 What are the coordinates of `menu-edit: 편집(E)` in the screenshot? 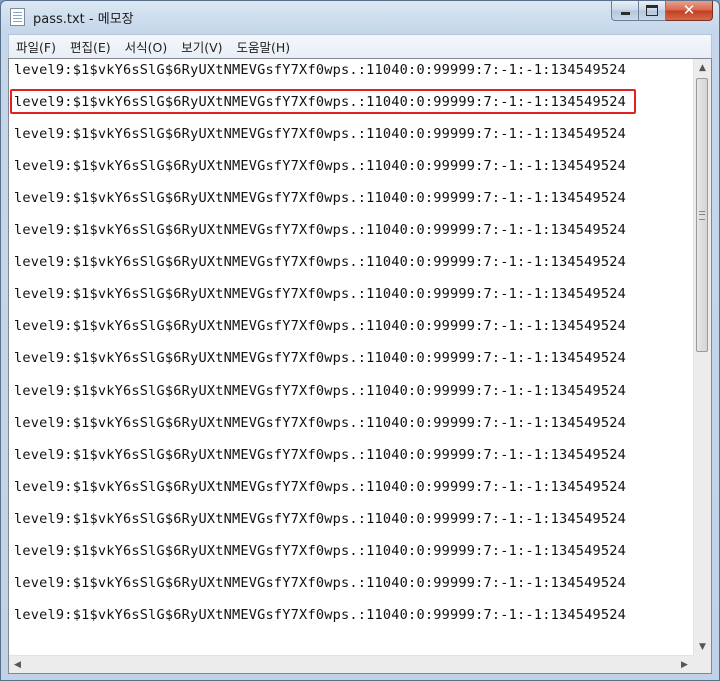 It's located at (90, 46).